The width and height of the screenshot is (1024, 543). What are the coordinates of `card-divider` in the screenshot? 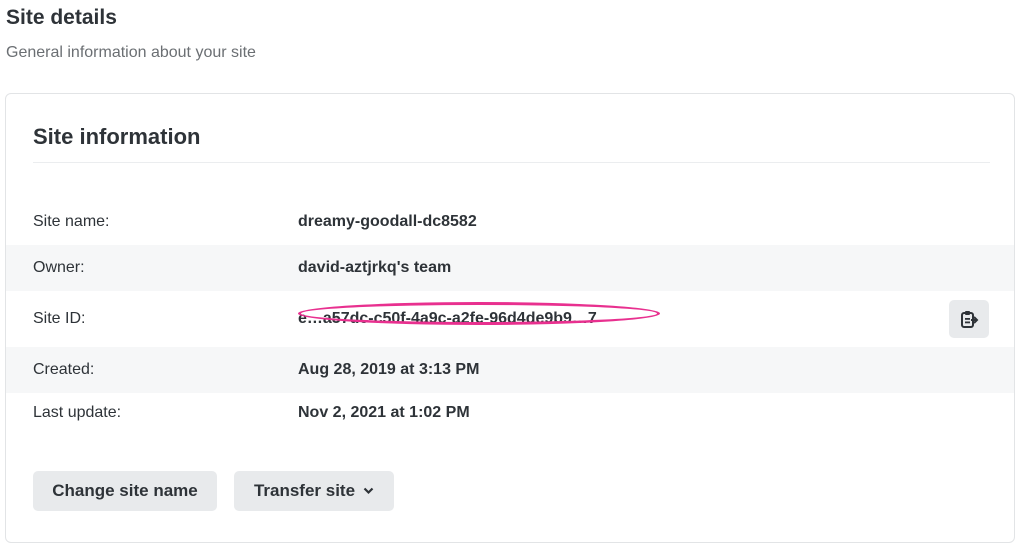 It's located at (511, 162).